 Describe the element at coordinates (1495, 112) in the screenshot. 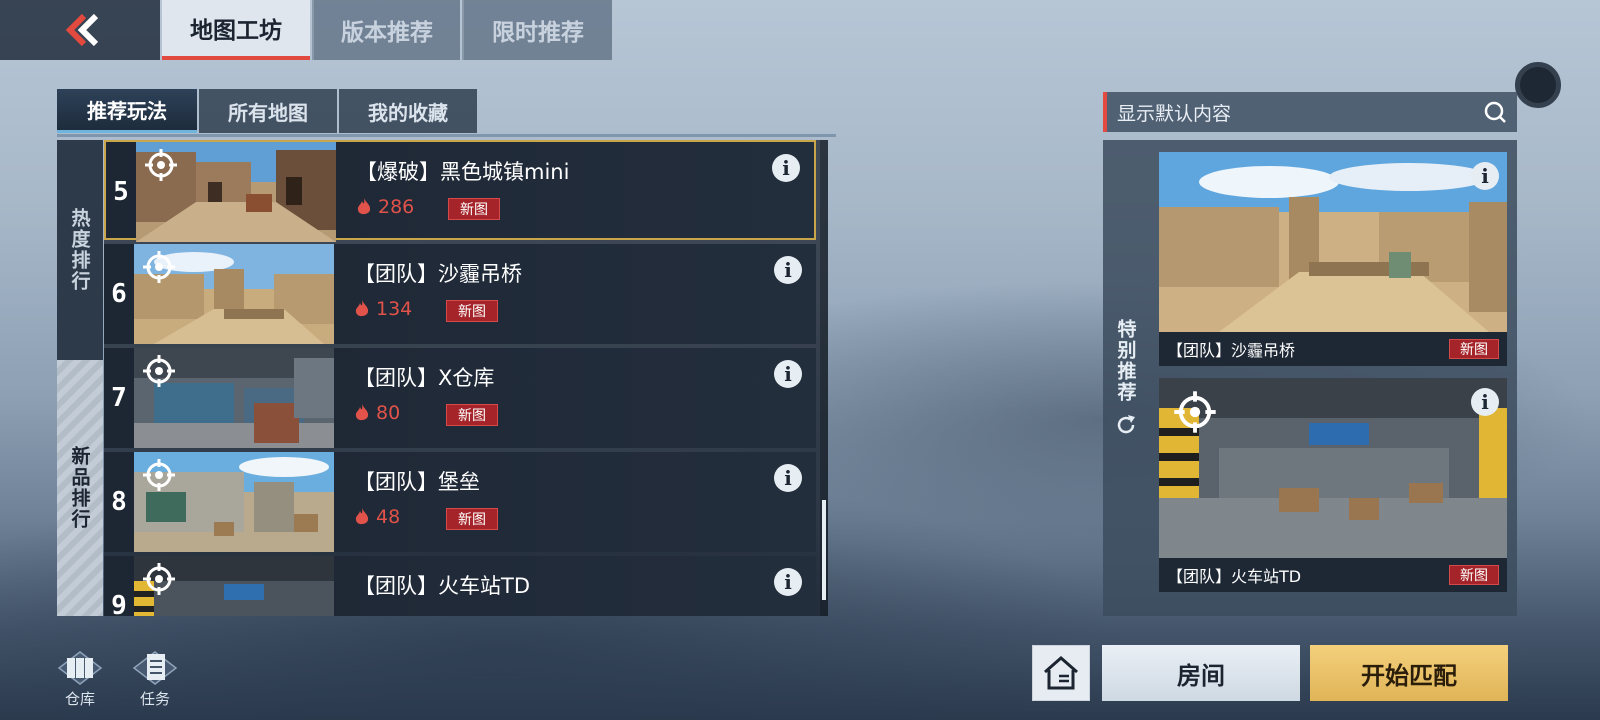

I see `search-icon` at that location.